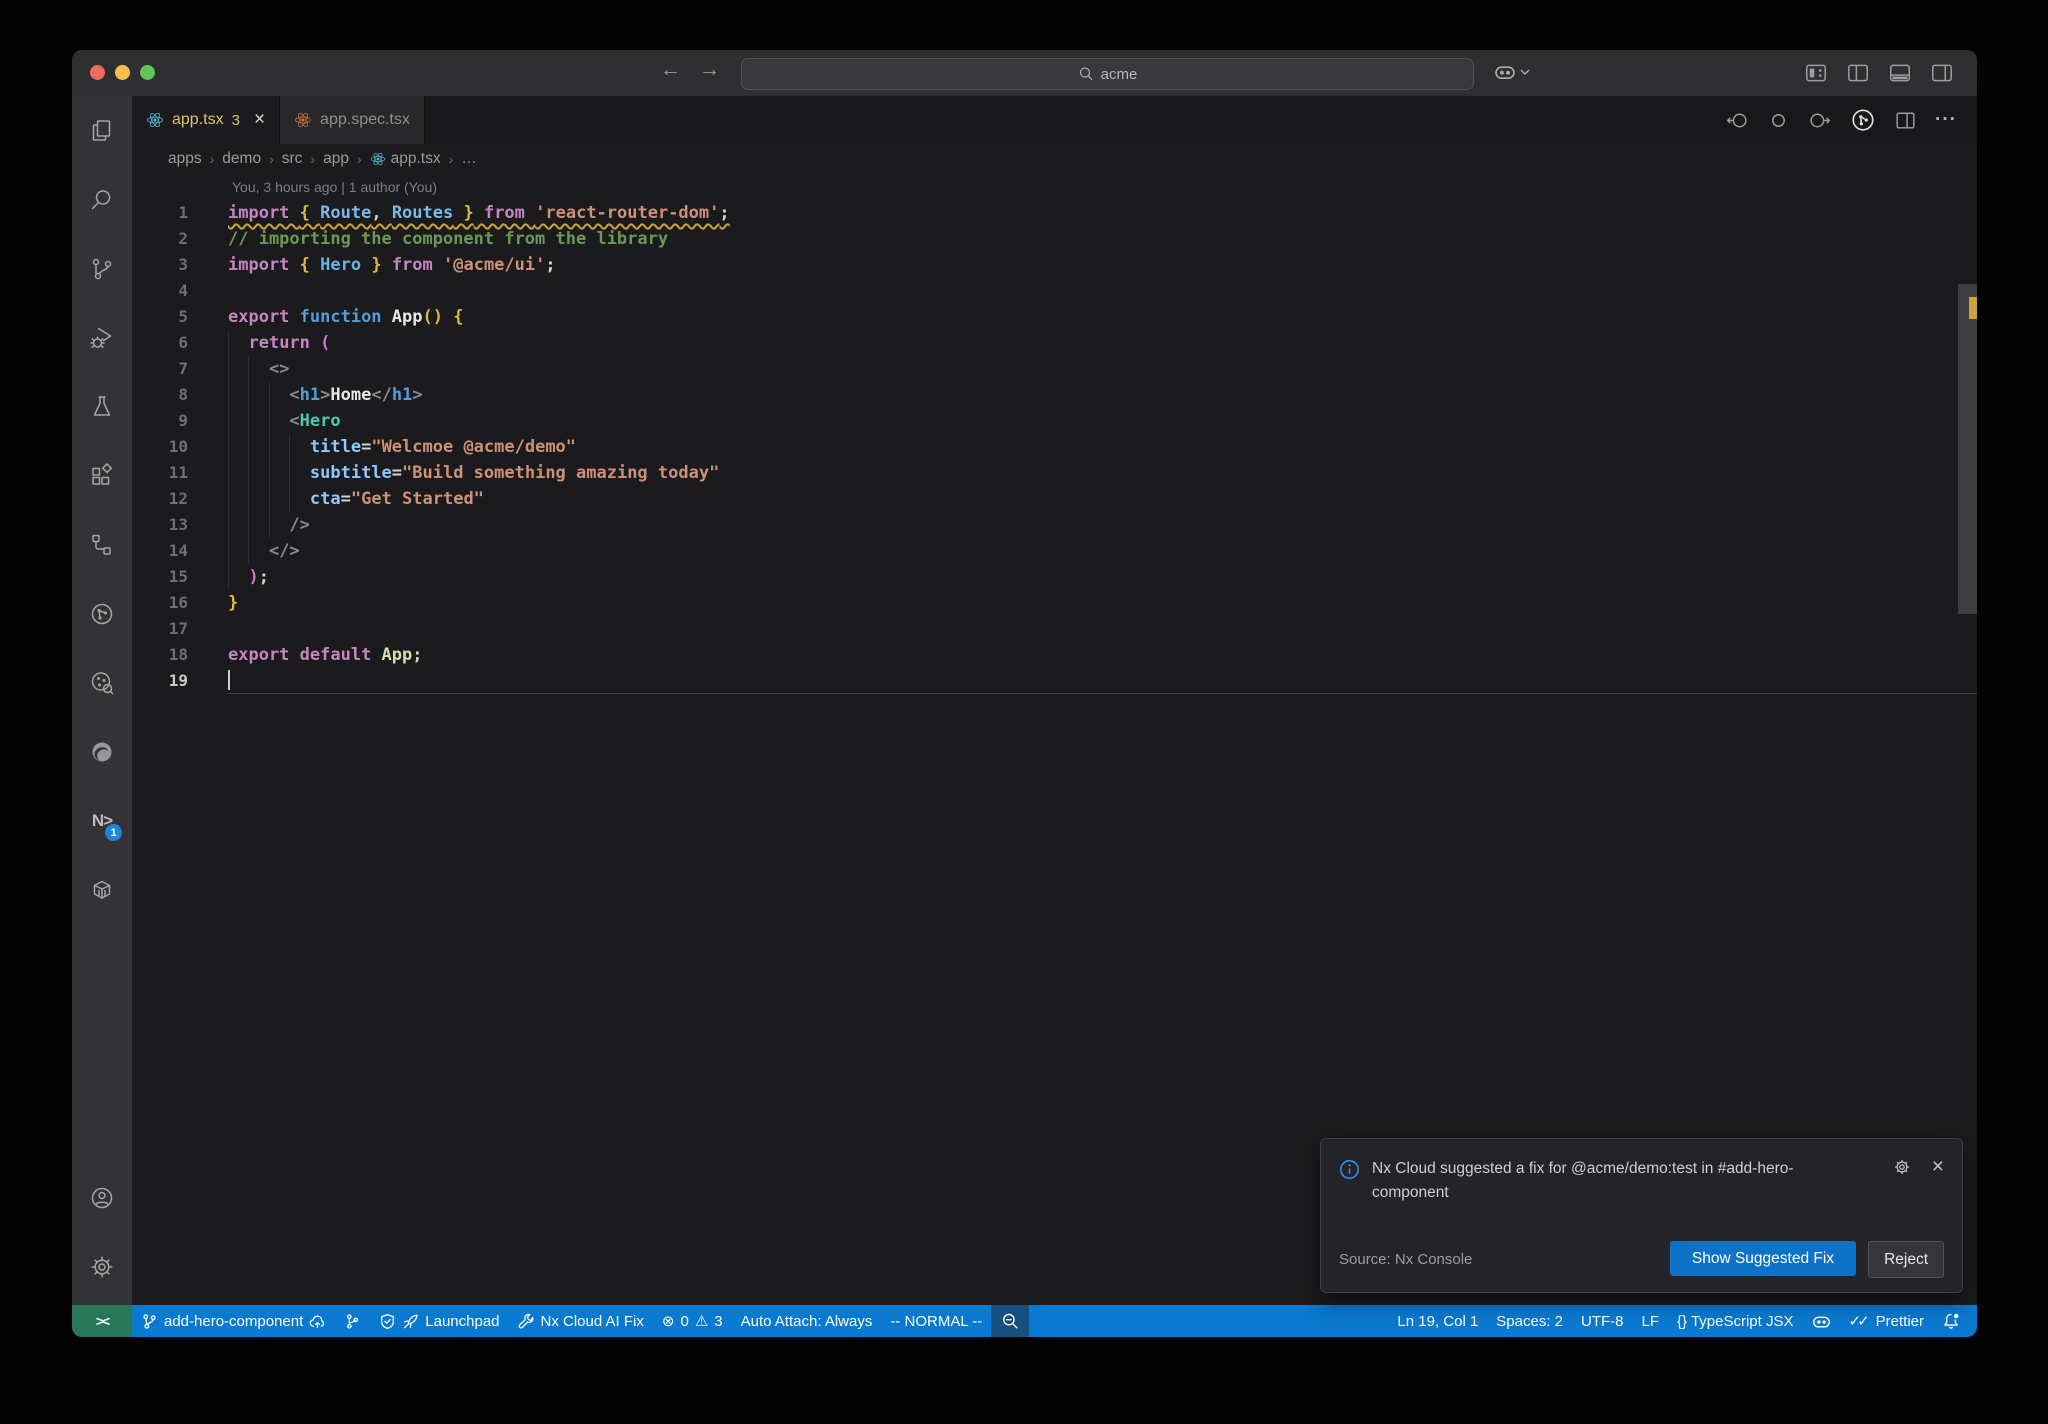 The height and width of the screenshot is (1424, 2048). Describe the element at coordinates (294, 395) in the screenshot. I see `code-token: <` at that location.